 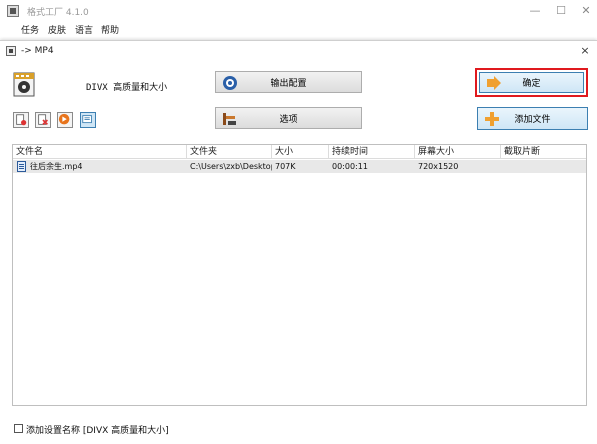 I want to click on arrow-right-icon, so click(x=494, y=83).